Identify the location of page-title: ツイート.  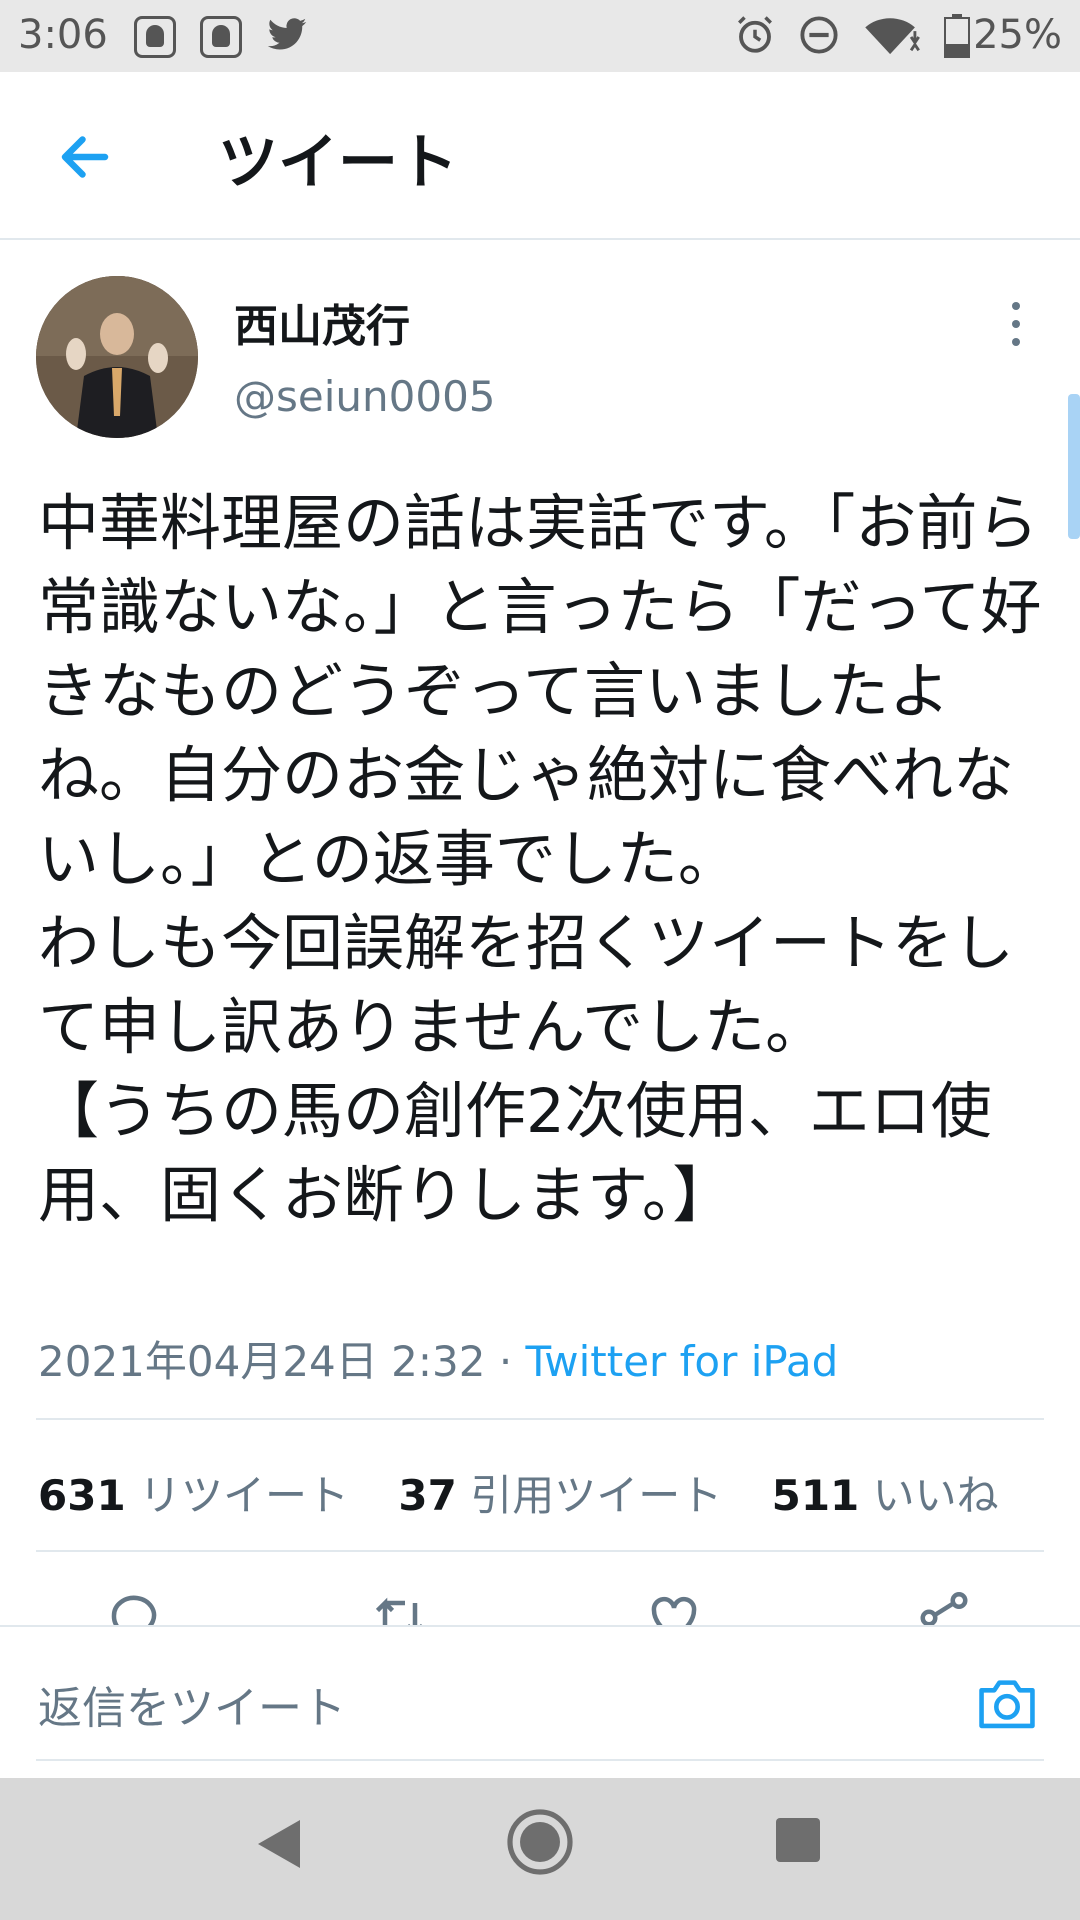
(338, 163).